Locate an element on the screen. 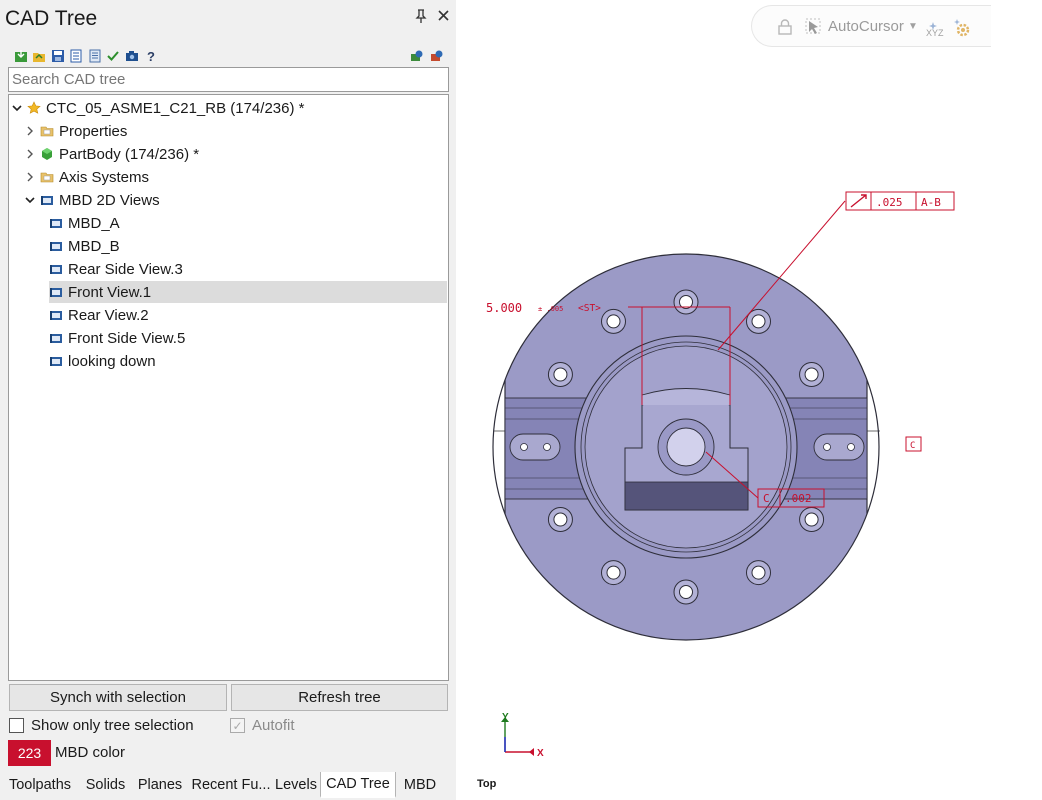 The height and width of the screenshot is (800, 1042). checkmark-icon is located at coordinates (112, 55).